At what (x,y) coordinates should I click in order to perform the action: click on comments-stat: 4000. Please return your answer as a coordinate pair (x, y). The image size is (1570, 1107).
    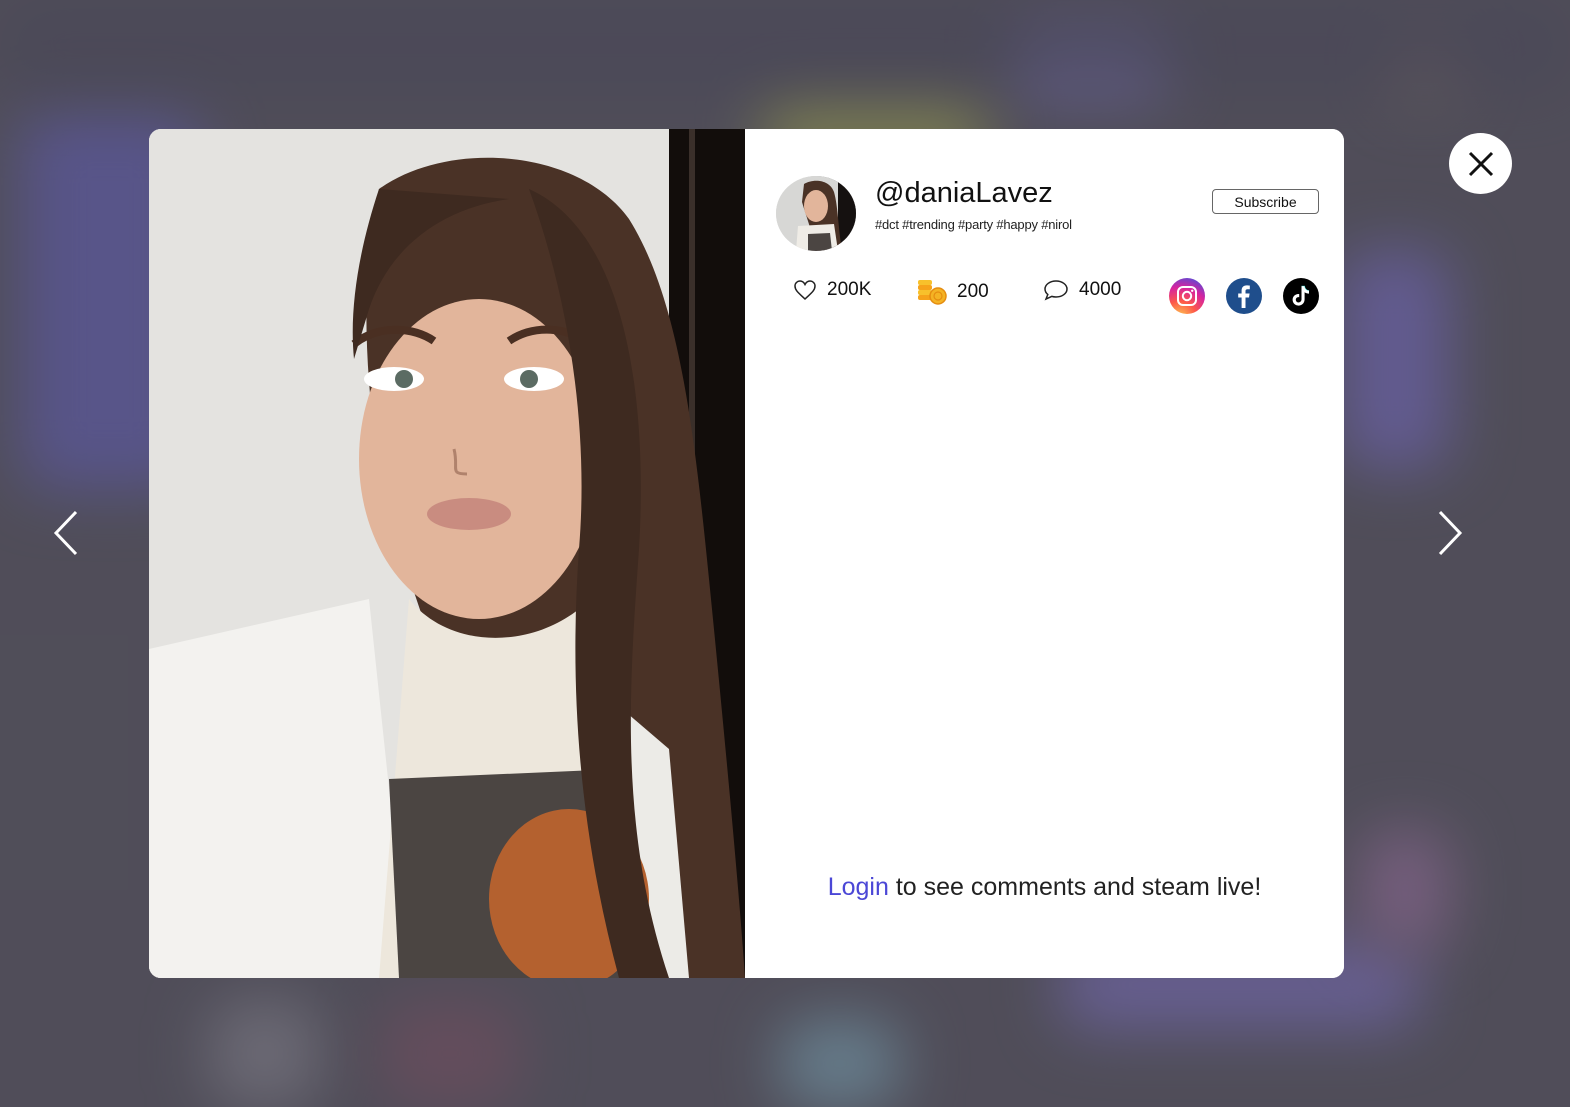
    Looking at the image, I should click on (1082, 290).